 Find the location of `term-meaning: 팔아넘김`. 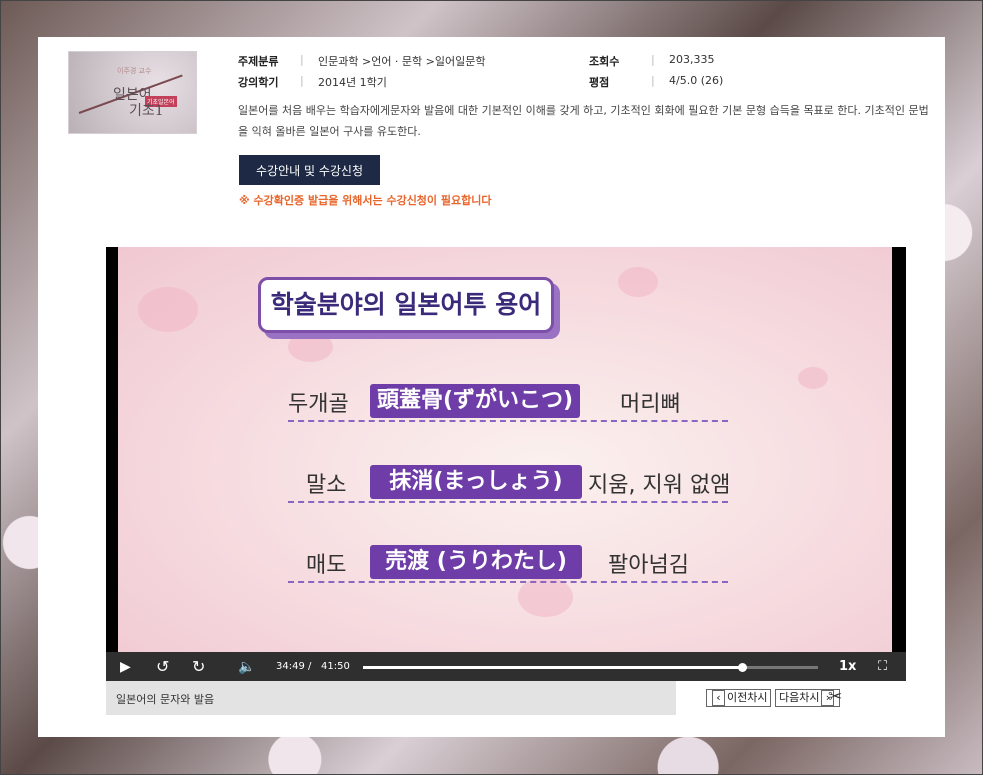

term-meaning: 팔아넘김 is located at coordinates (648, 565).